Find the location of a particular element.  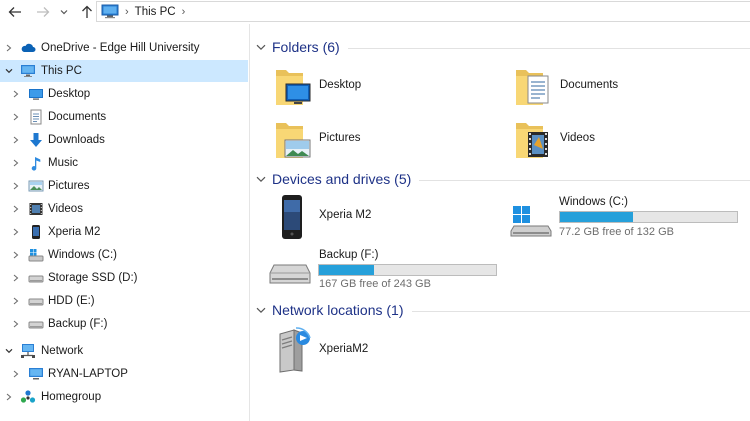

documents-icon is located at coordinates (36, 117).